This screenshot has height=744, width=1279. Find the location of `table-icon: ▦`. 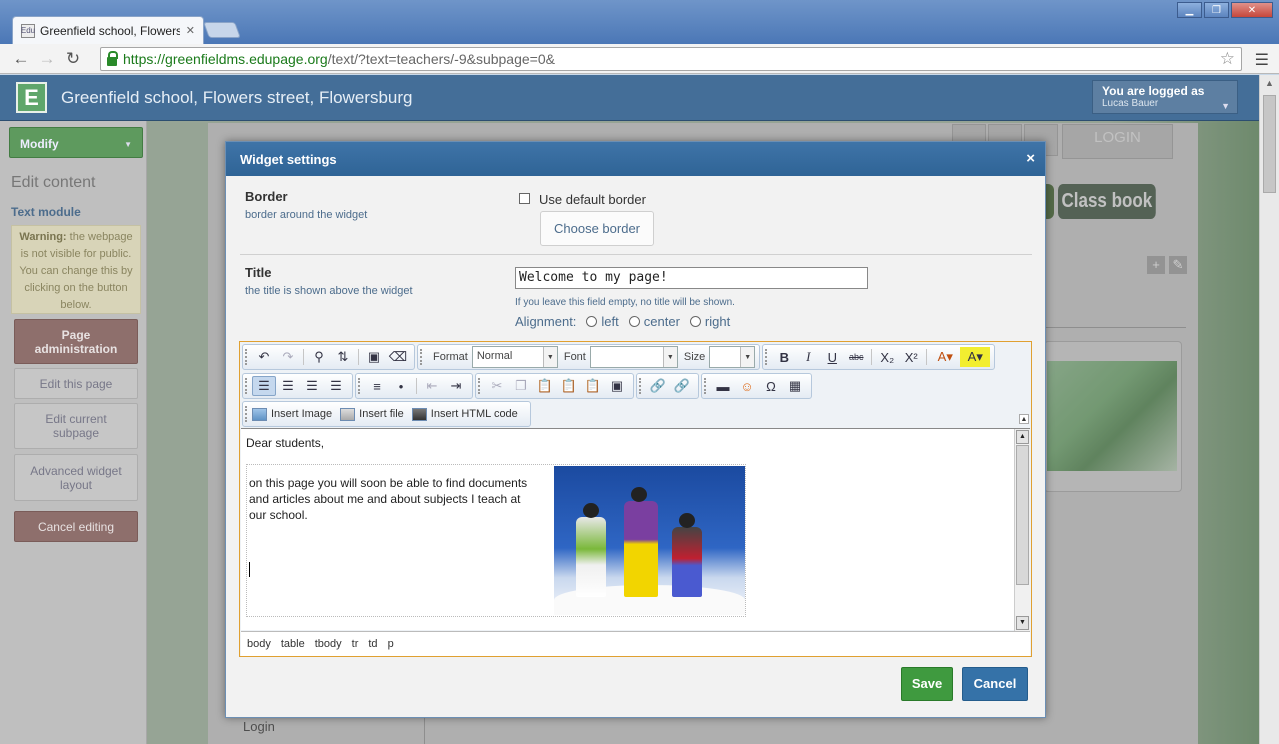

table-icon: ▦ is located at coordinates (795, 386).